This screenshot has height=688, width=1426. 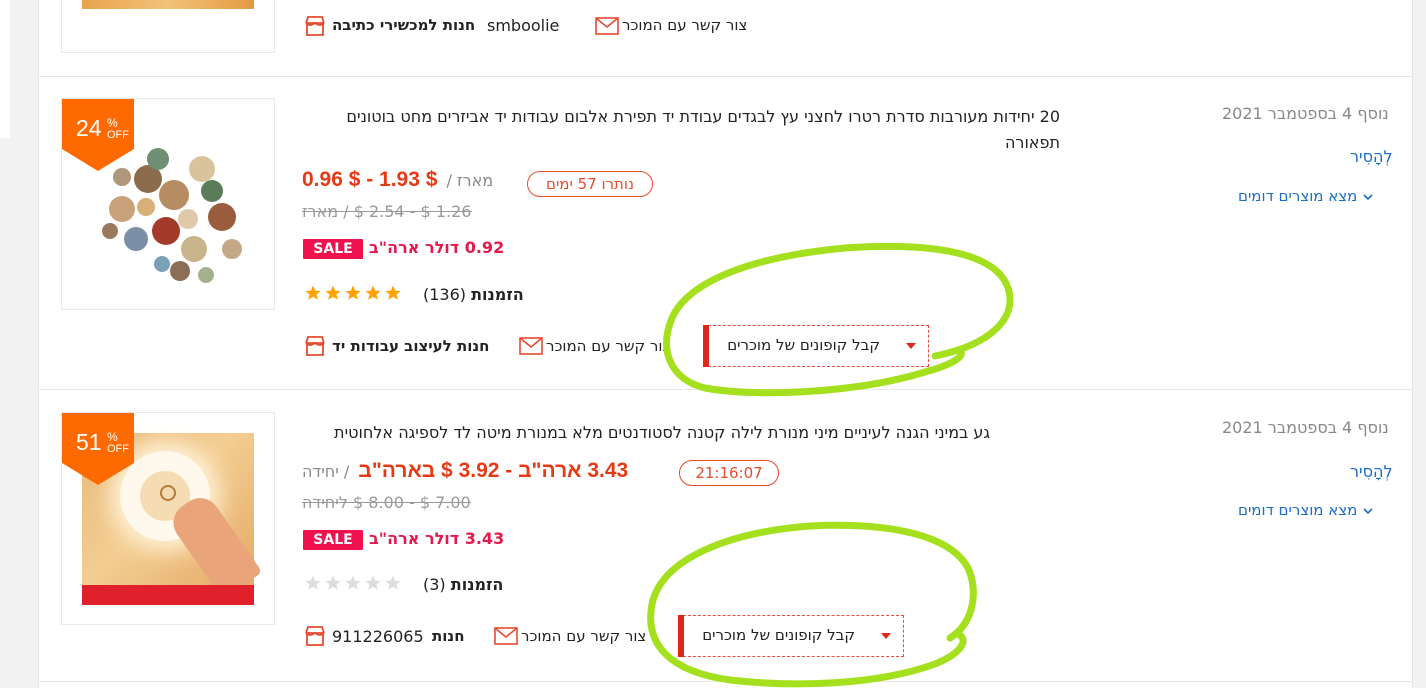 I want to click on orders-count: (136) הזמנות, so click(x=473, y=294).